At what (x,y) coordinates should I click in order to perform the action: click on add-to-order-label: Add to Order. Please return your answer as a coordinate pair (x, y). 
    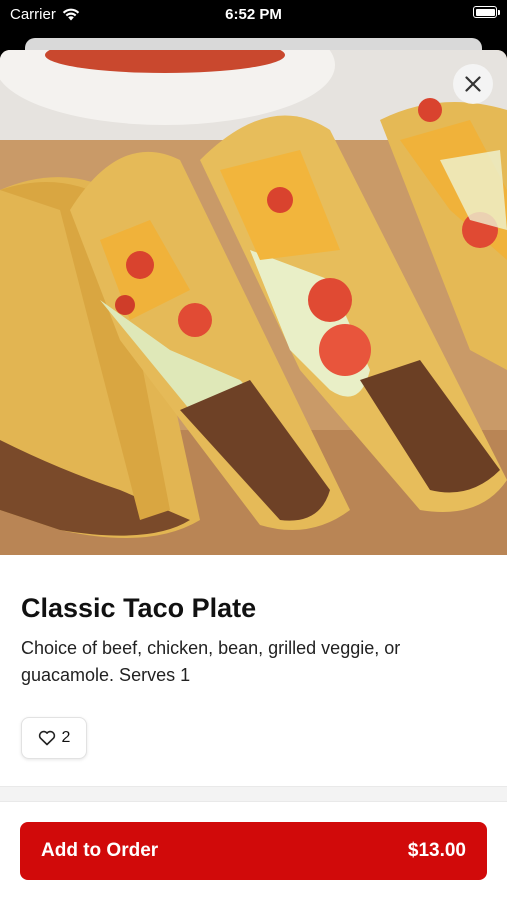
    Looking at the image, I should click on (100, 850).